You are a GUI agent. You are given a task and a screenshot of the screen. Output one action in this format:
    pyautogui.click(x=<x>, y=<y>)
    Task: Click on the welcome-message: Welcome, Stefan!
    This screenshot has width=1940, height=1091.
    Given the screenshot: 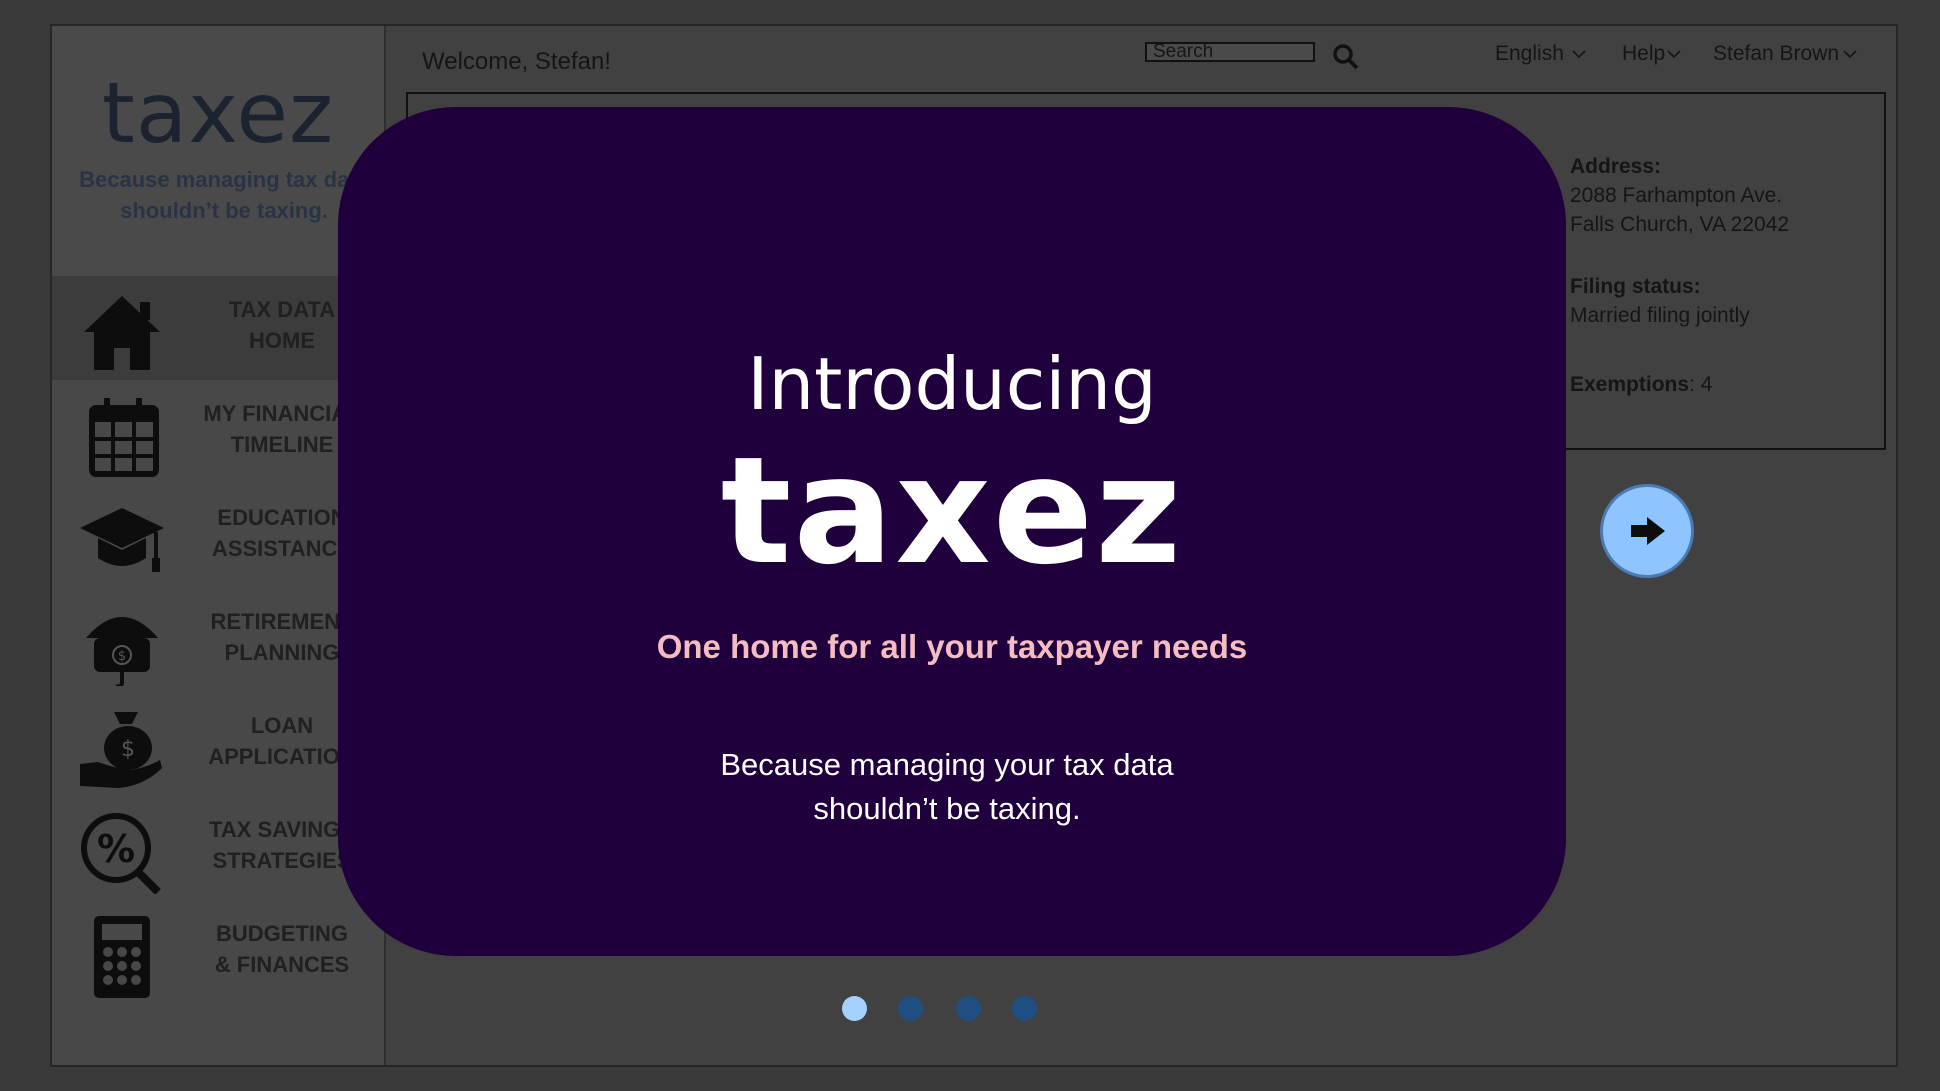 What is the action you would take?
    pyautogui.click(x=516, y=61)
    